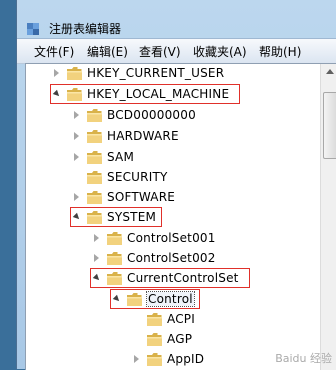 This screenshot has width=336, height=370. I want to click on tree-node-label: BCD00000000, so click(151, 115).